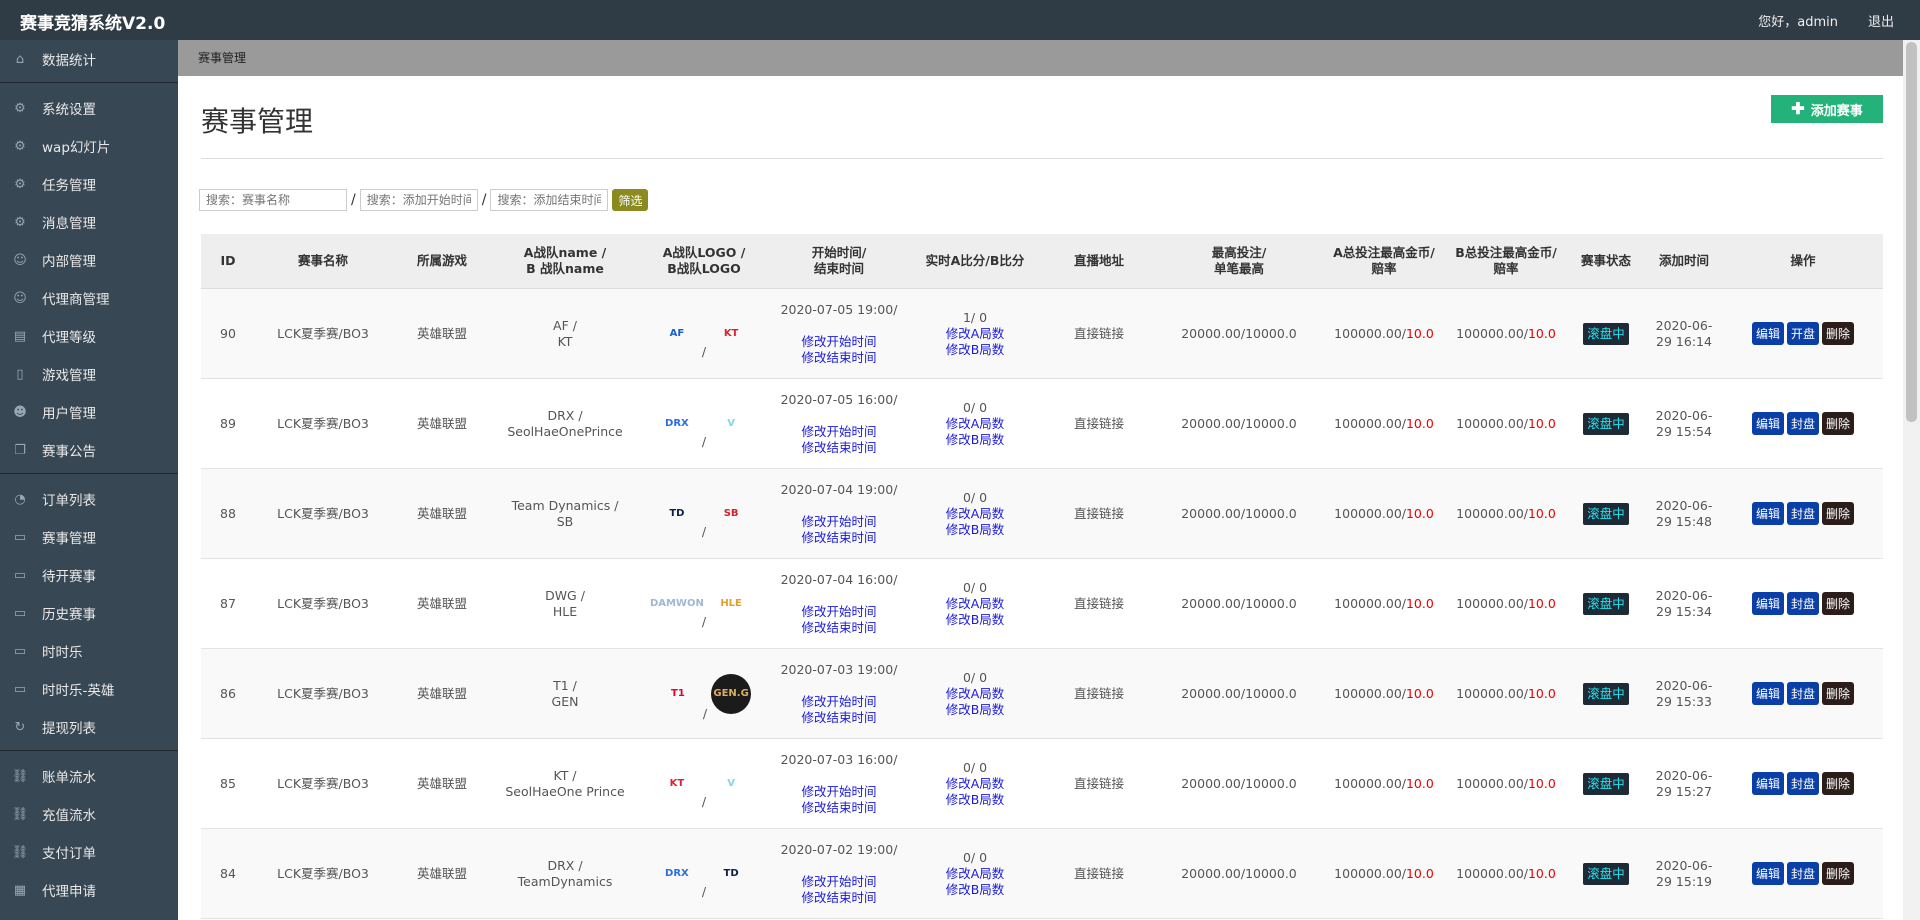 The image size is (1920, 920). What do you see at coordinates (89, 450) in the screenshot?
I see `sidebar-item: ❐ 赛事公告` at bounding box center [89, 450].